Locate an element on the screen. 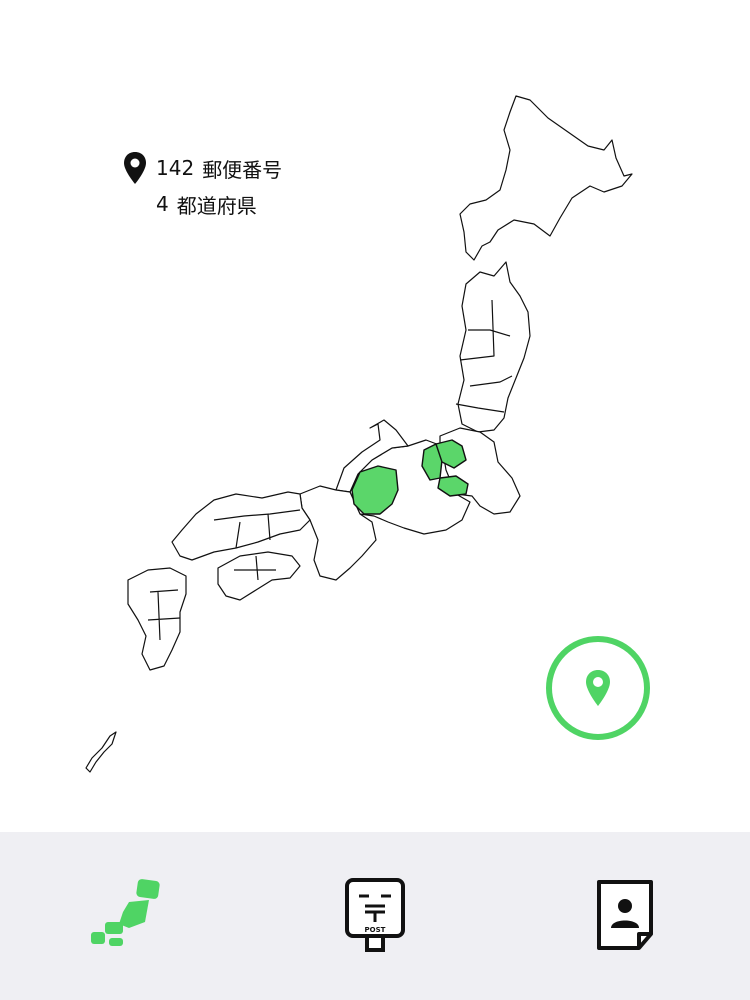  prefecture-count-row: 4 都道府県 is located at coordinates (201, 204).